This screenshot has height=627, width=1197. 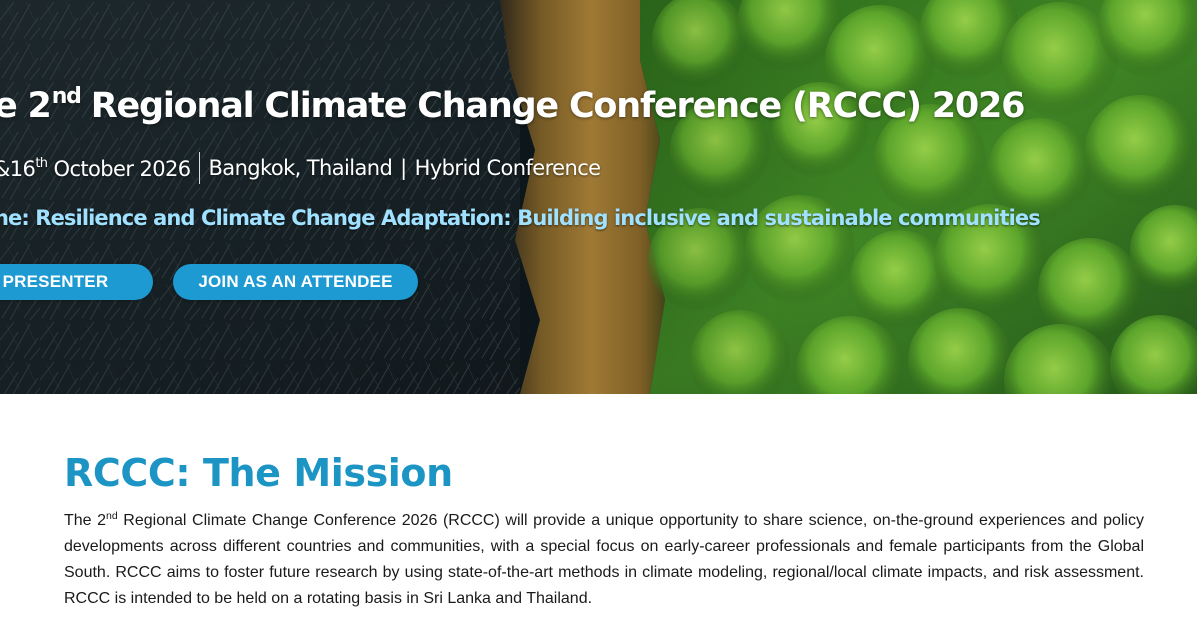 I want to click on conference-dates: &16th October 2026, so click(x=95, y=168).